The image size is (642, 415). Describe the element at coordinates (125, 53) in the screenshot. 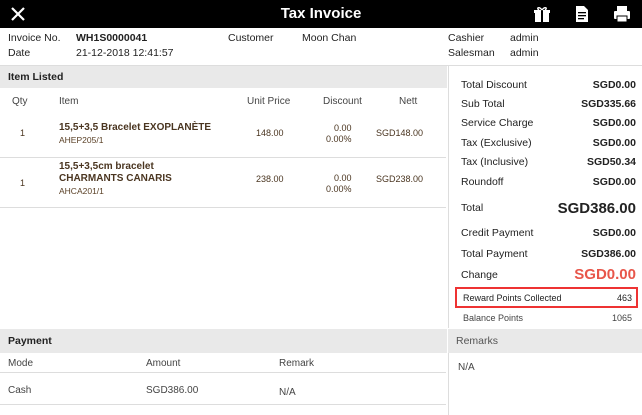

I see `date-value: 21-12-2018 12:41:57` at that location.